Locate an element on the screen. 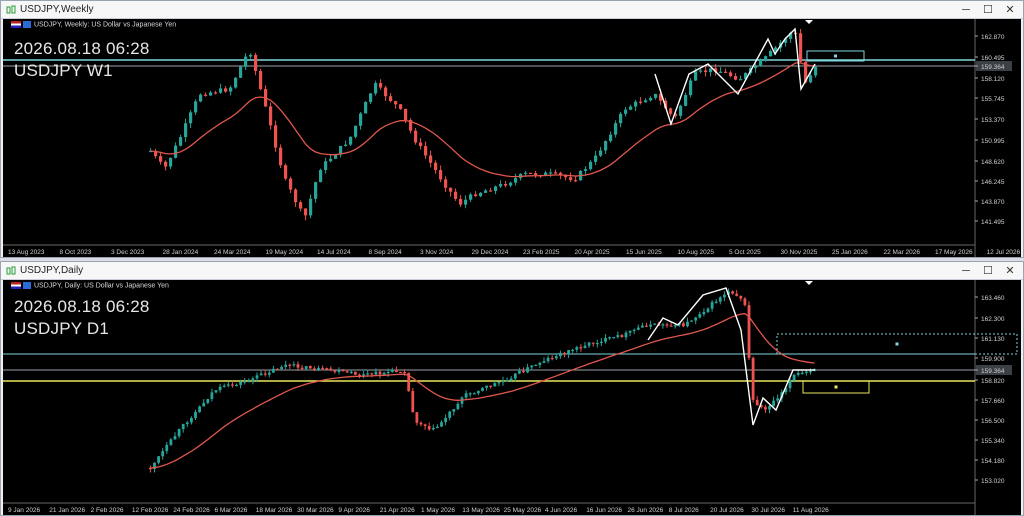  price-axis-label: 157.660 is located at coordinates (993, 401).